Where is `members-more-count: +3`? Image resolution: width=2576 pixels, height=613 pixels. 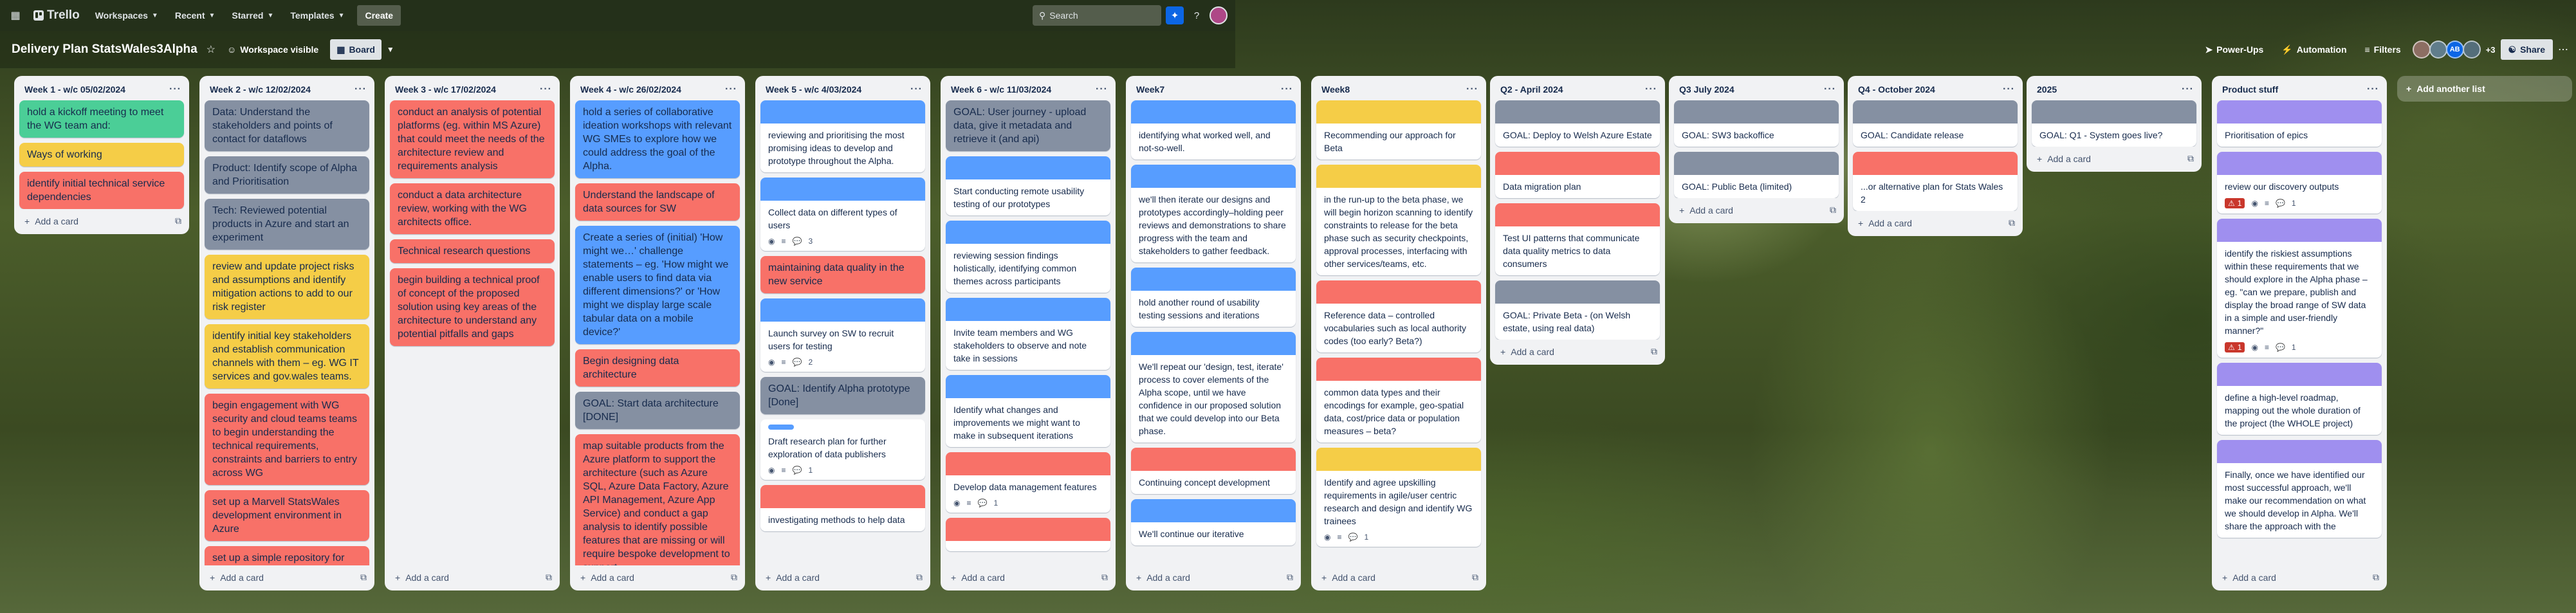 members-more-count: +3 is located at coordinates (2491, 50).